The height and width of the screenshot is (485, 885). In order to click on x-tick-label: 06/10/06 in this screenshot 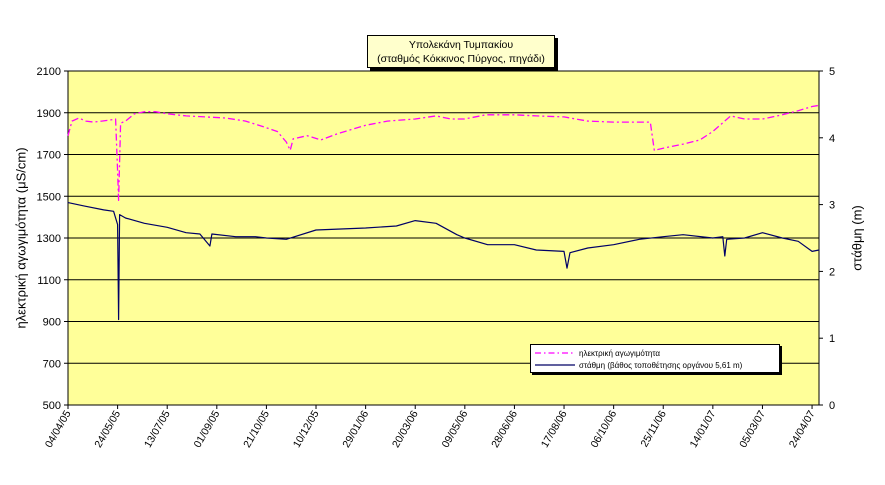, I will do `click(603, 429)`.